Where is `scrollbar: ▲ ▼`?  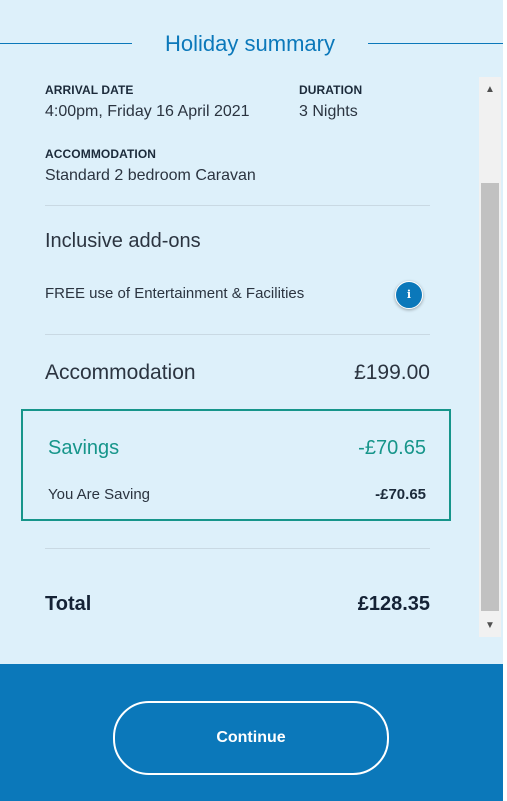
scrollbar: ▲ ▼ is located at coordinates (490, 357).